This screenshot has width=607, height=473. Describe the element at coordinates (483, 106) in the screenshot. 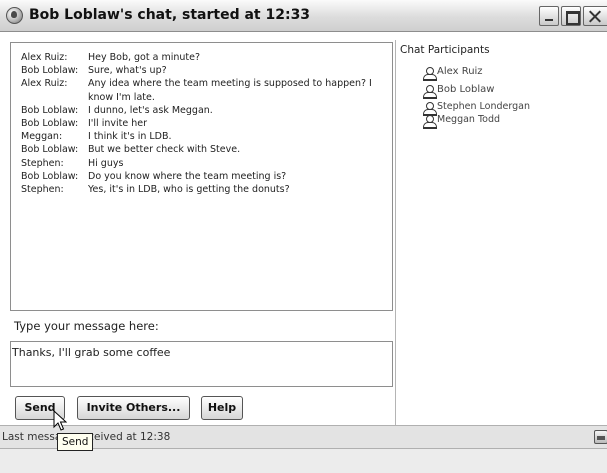

I see `participant-name: Stephen Londergan` at that location.